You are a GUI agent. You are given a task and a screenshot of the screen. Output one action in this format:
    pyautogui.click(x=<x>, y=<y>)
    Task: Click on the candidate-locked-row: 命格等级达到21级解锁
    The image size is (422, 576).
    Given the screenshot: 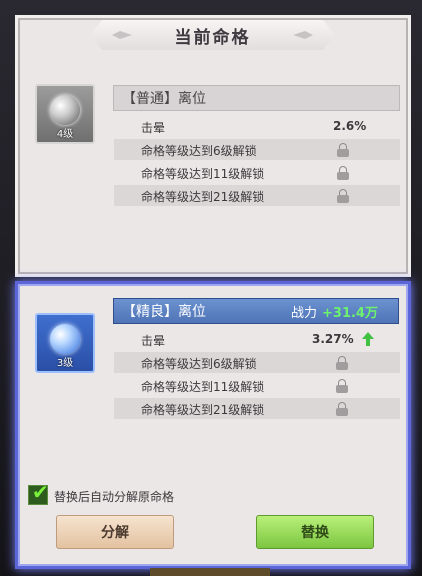 What is the action you would take?
    pyautogui.click(x=257, y=408)
    